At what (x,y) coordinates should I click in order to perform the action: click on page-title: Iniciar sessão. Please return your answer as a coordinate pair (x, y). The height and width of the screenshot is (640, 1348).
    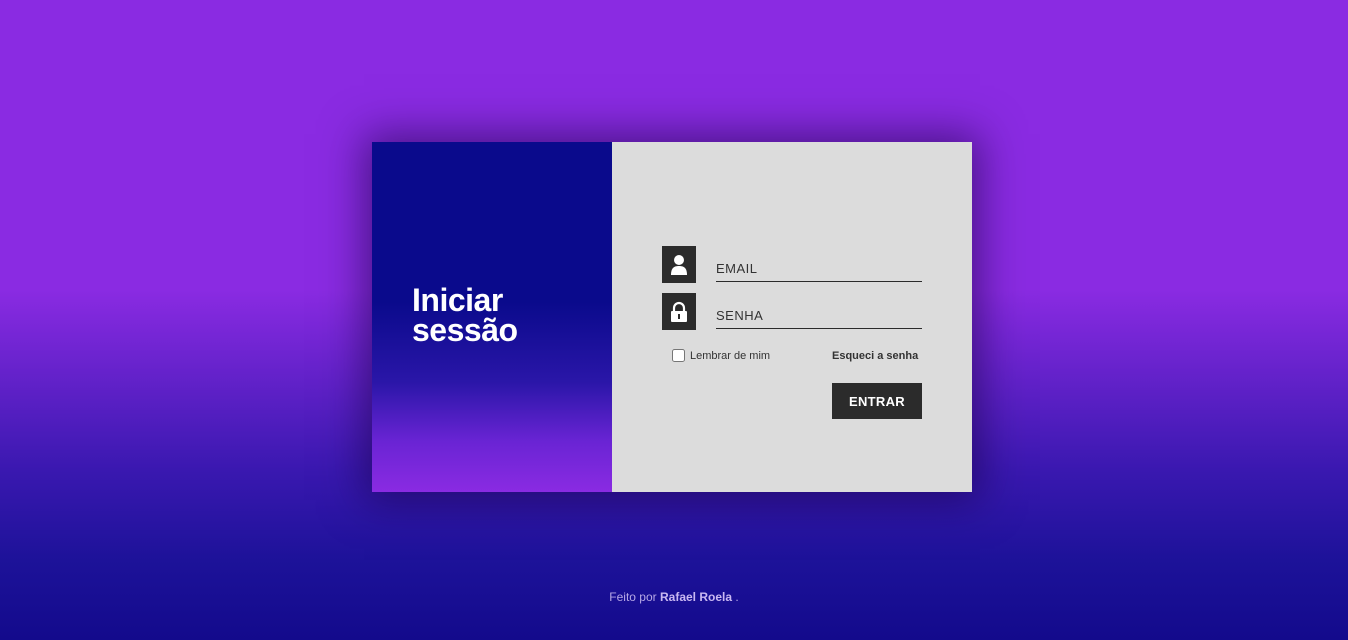
    Looking at the image, I should click on (502, 316).